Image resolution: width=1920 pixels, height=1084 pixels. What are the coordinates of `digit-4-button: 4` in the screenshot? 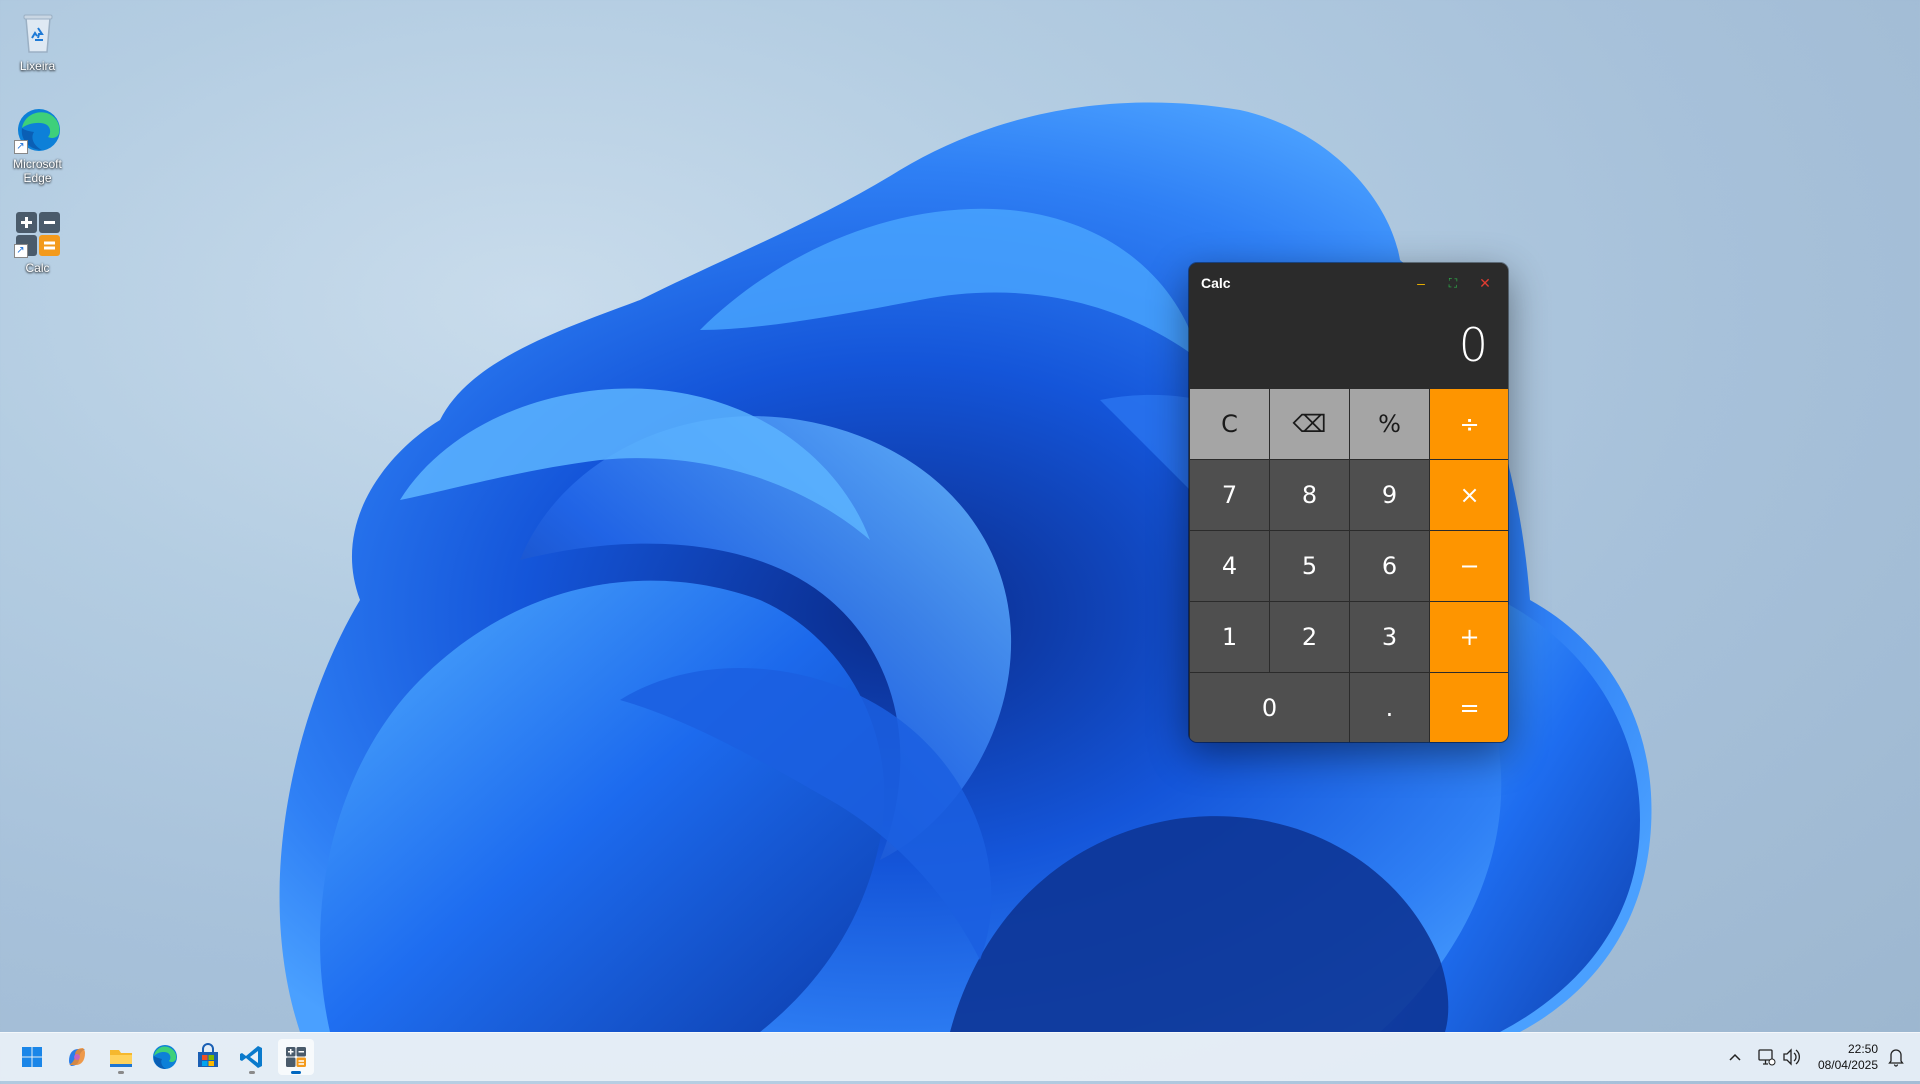 It's located at (1229, 566).